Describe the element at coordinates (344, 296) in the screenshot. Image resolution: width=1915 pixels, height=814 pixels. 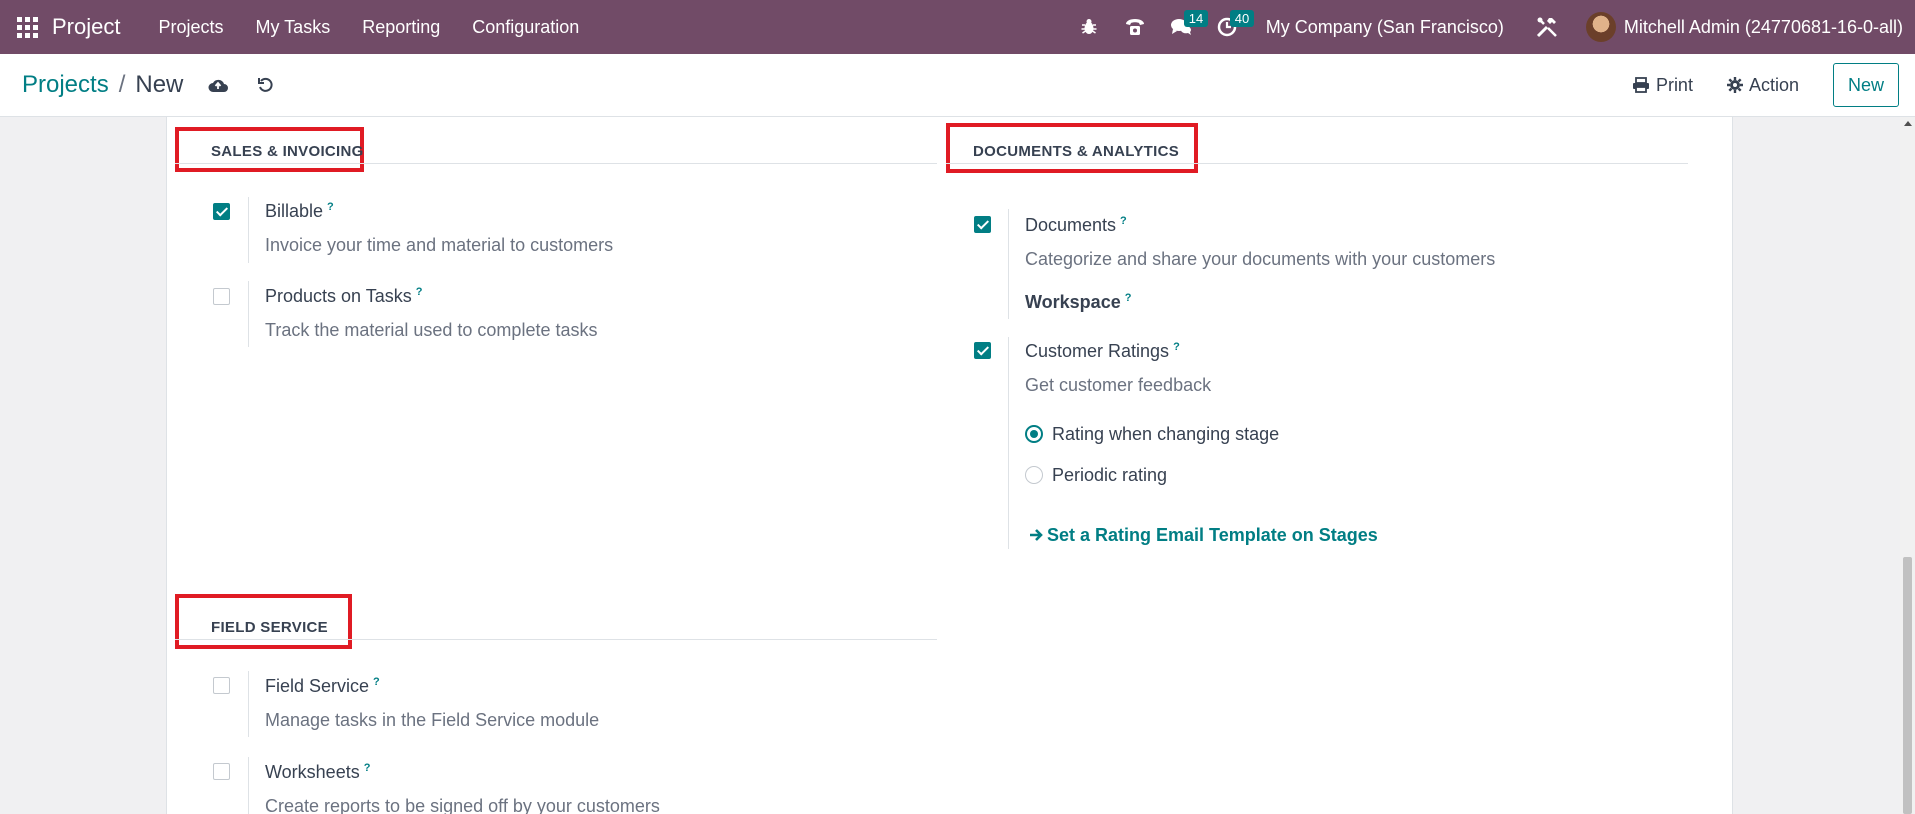
I see `products-on-tasks-label: Products on Tasks?` at that location.